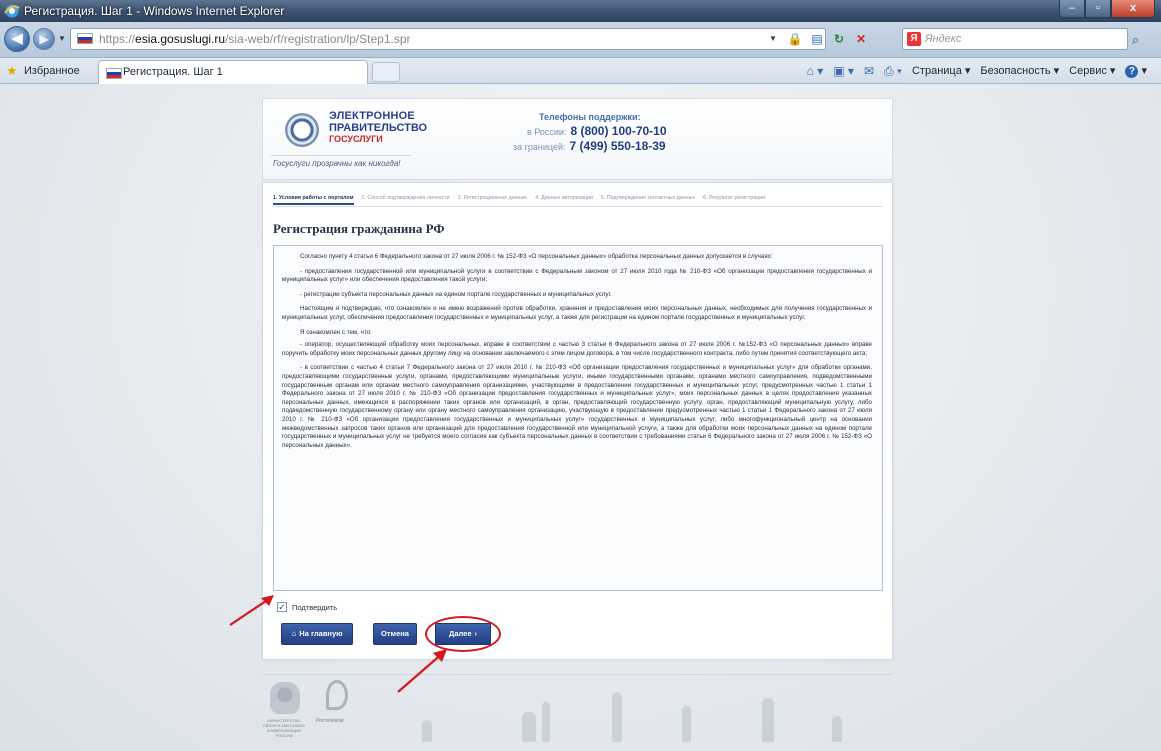  I want to click on support-russia-label: в России:, so click(547, 132).